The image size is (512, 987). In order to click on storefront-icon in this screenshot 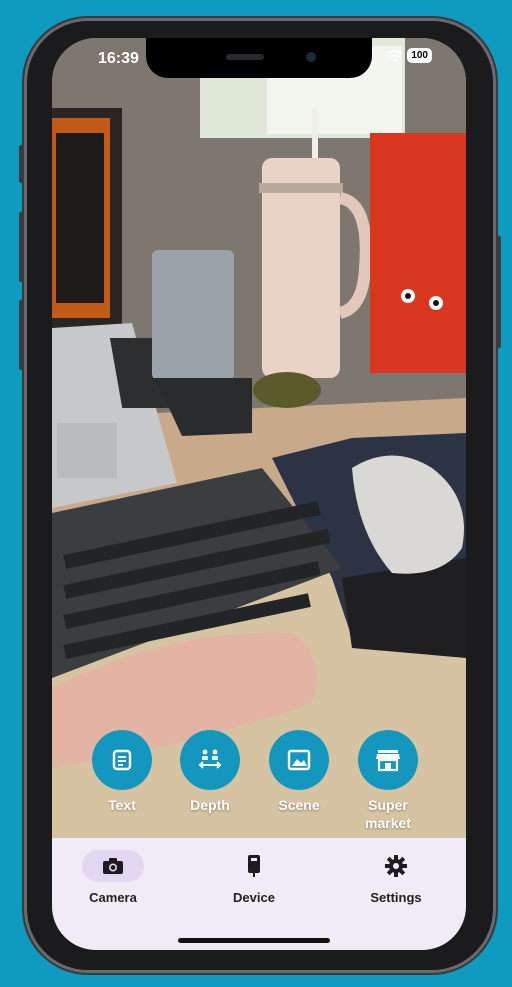, I will do `click(388, 760)`.